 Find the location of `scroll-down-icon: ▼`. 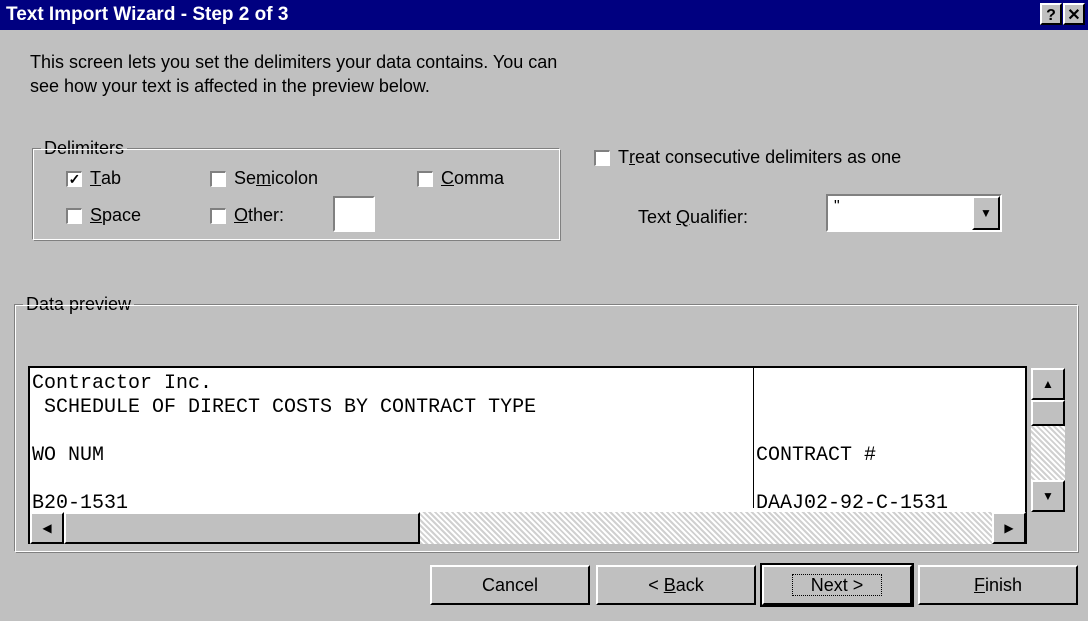

scroll-down-icon: ▼ is located at coordinates (1048, 496).